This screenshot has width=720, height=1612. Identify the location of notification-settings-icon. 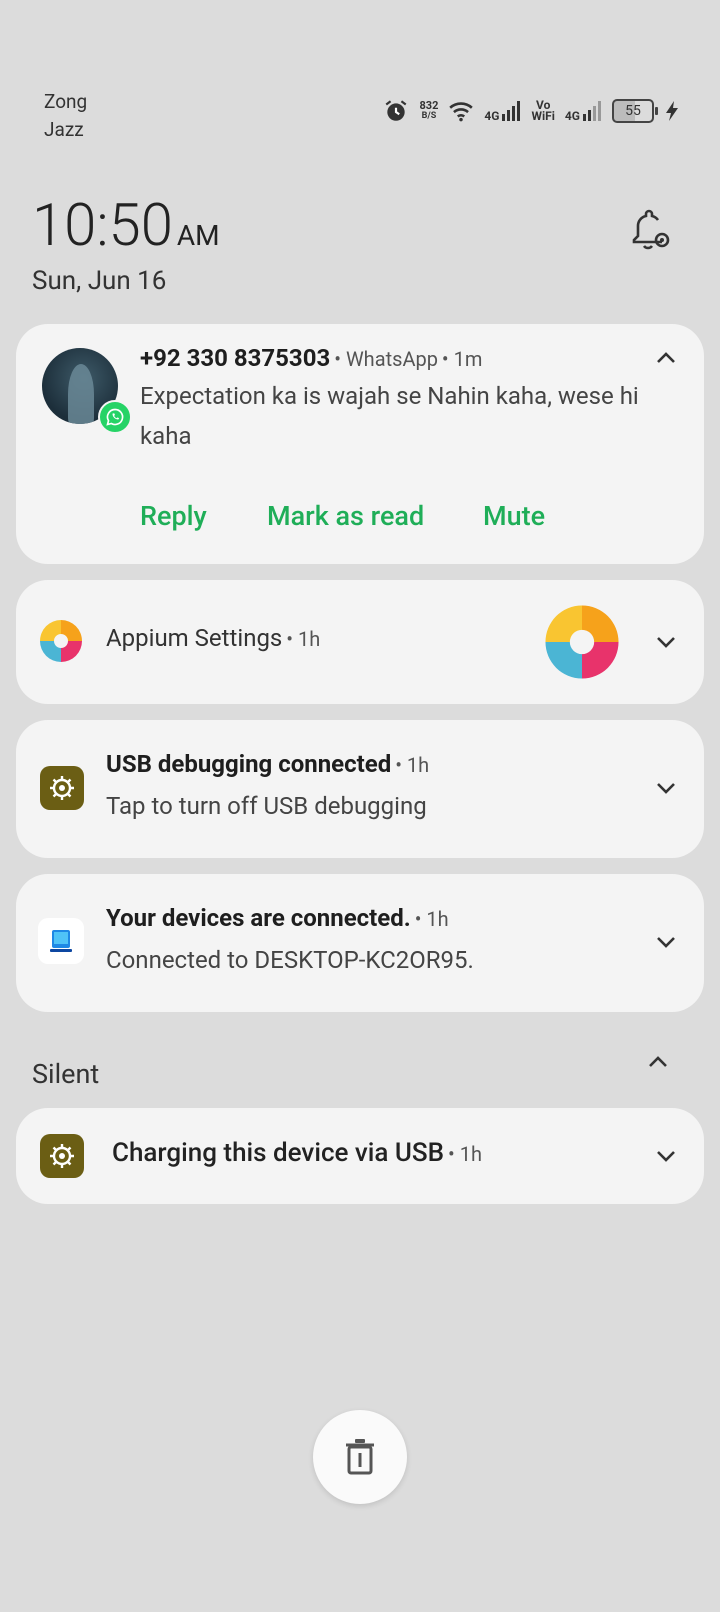
(650, 230).